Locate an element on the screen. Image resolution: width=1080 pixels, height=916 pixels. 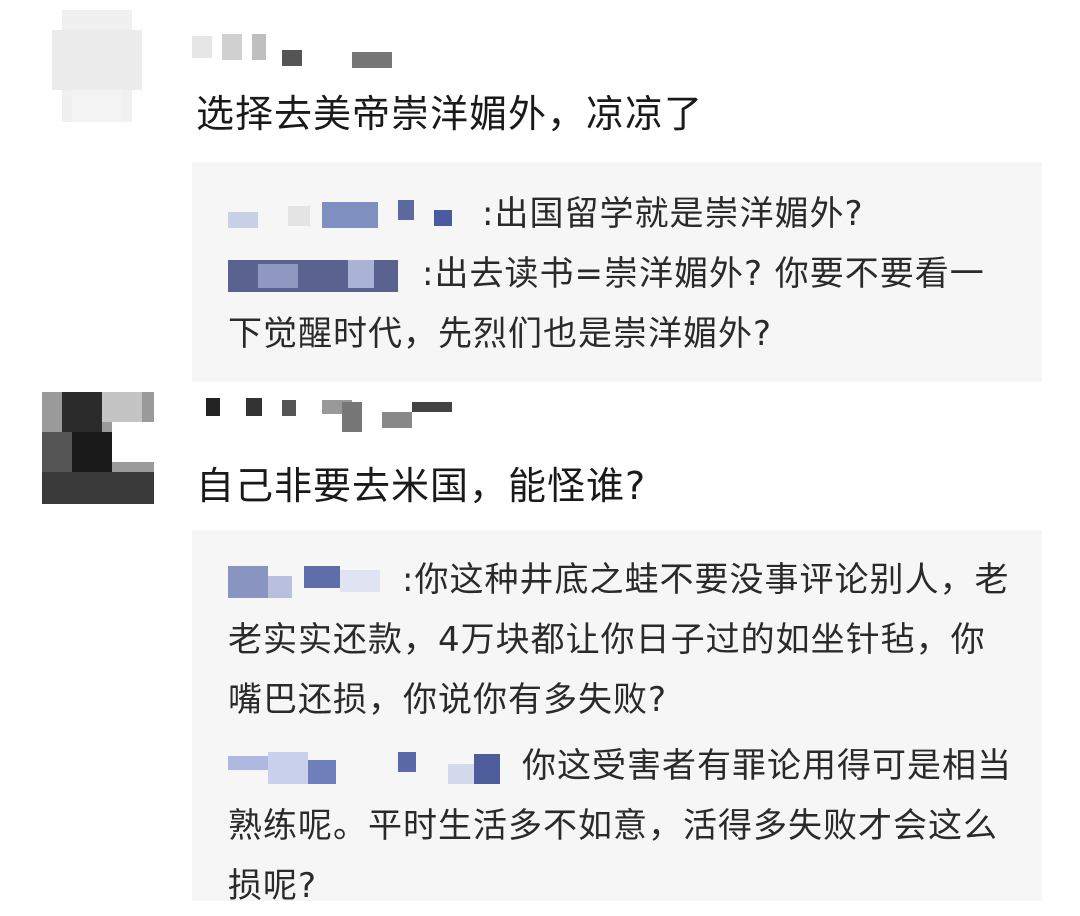
reply-item: :出去读书=崇洋媚外? 你要不要看一下觉醒时代，先烈们也是崇洋媚外? is located at coordinates (623, 304).